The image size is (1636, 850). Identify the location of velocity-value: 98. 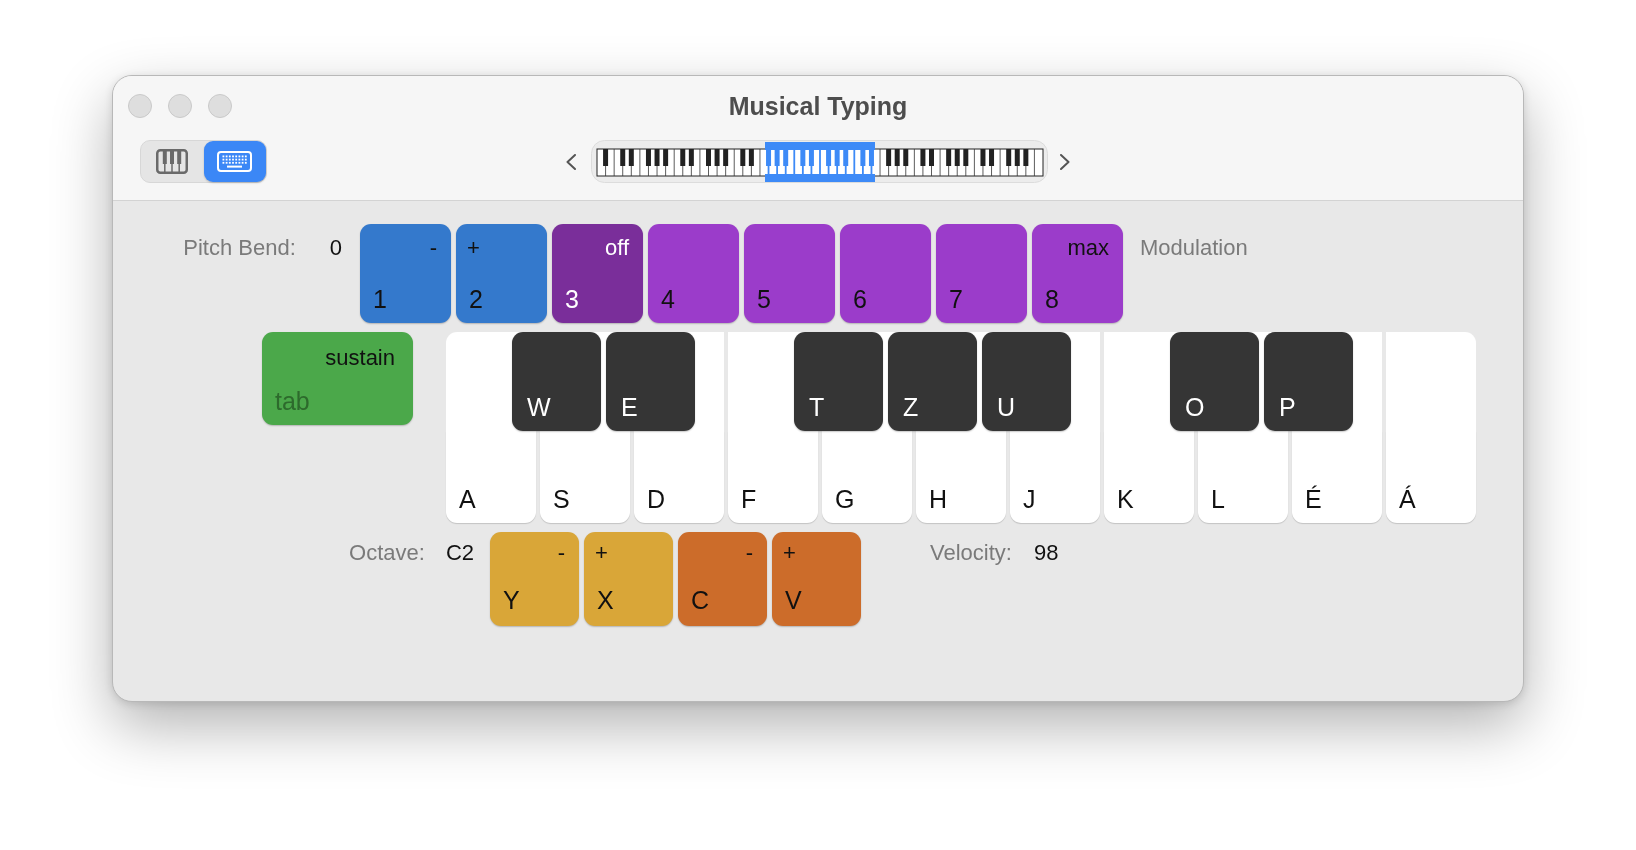
(1046, 553).